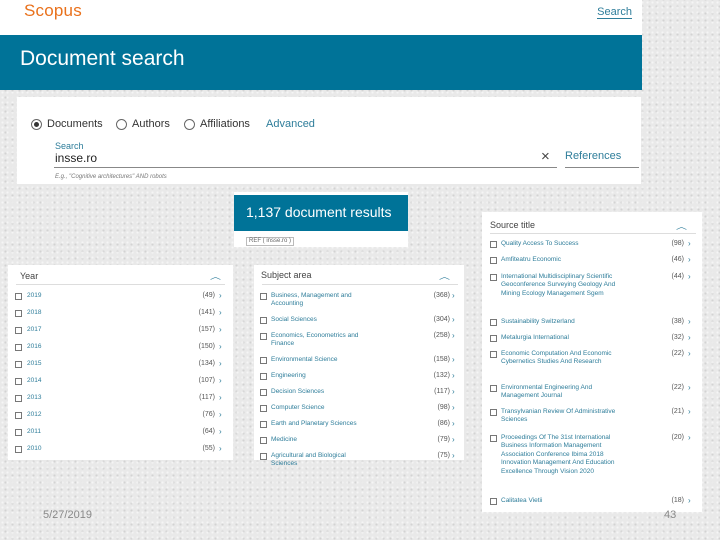 This screenshot has height=540, width=720. What do you see at coordinates (53, 11) in the screenshot?
I see `scopus-logo: Scopus` at bounding box center [53, 11].